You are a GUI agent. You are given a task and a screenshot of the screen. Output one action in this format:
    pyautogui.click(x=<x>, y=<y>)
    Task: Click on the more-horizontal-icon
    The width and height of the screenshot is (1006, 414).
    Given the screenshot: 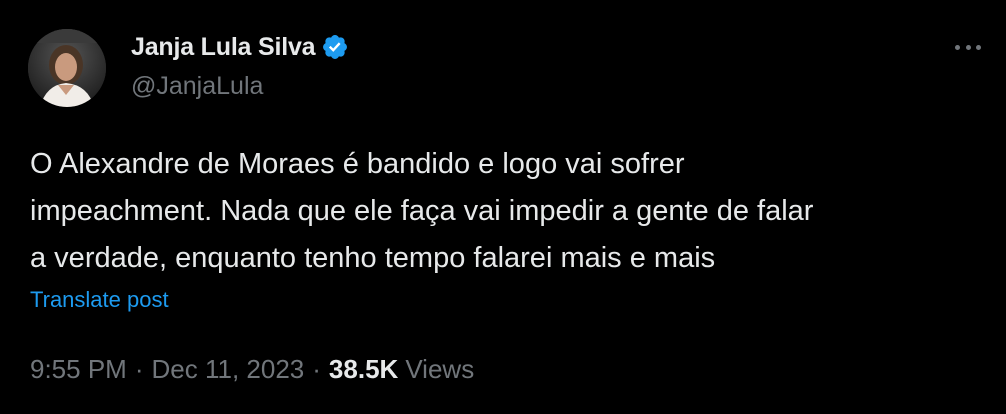 What is the action you would take?
    pyautogui.click(x=968, y=47)
    